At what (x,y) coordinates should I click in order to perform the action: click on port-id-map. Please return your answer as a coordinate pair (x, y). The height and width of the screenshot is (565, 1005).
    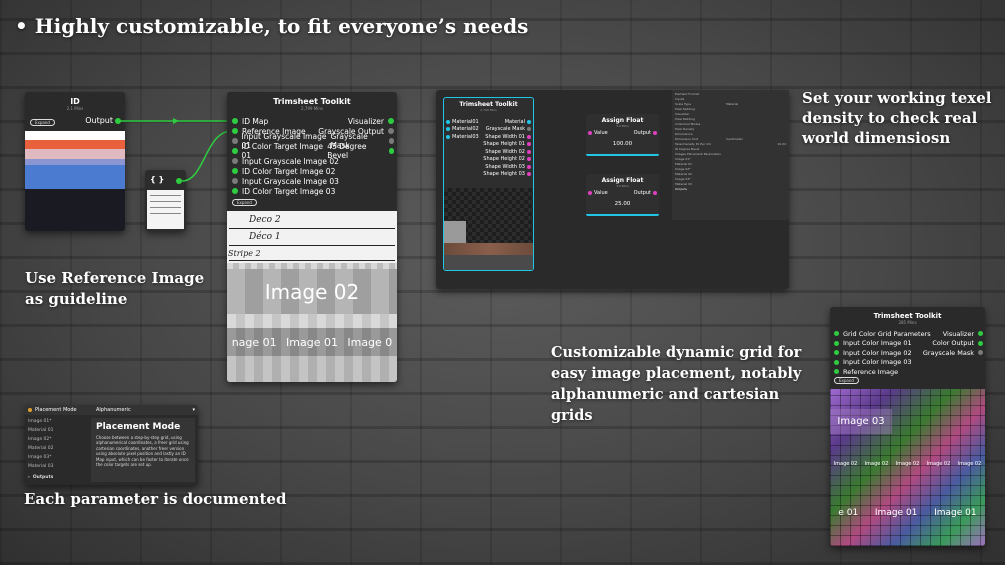
    Looking at the image, I should click on (235, 121).